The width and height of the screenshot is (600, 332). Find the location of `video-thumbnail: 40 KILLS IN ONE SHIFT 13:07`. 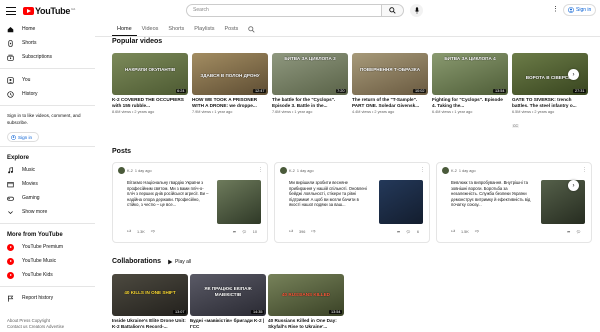

video-thumbnail: 40 KILLS IN ONE SHIFT 13:07 is located at coordinates (150, 295).